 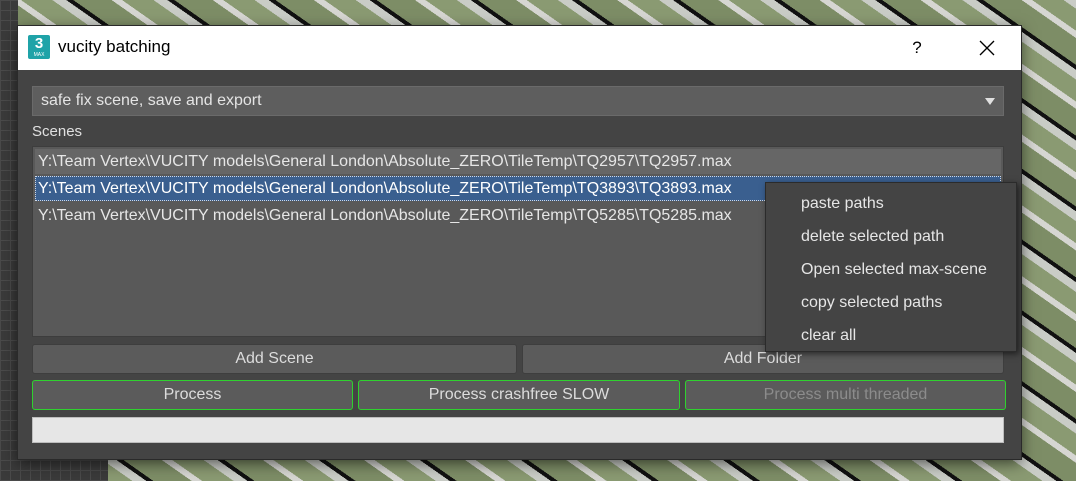 What do you see at coordinates (518, 101) in the screenshot?
I see `action-dropdown: safe fix scene, save and export` at bounding box center [518, 101].